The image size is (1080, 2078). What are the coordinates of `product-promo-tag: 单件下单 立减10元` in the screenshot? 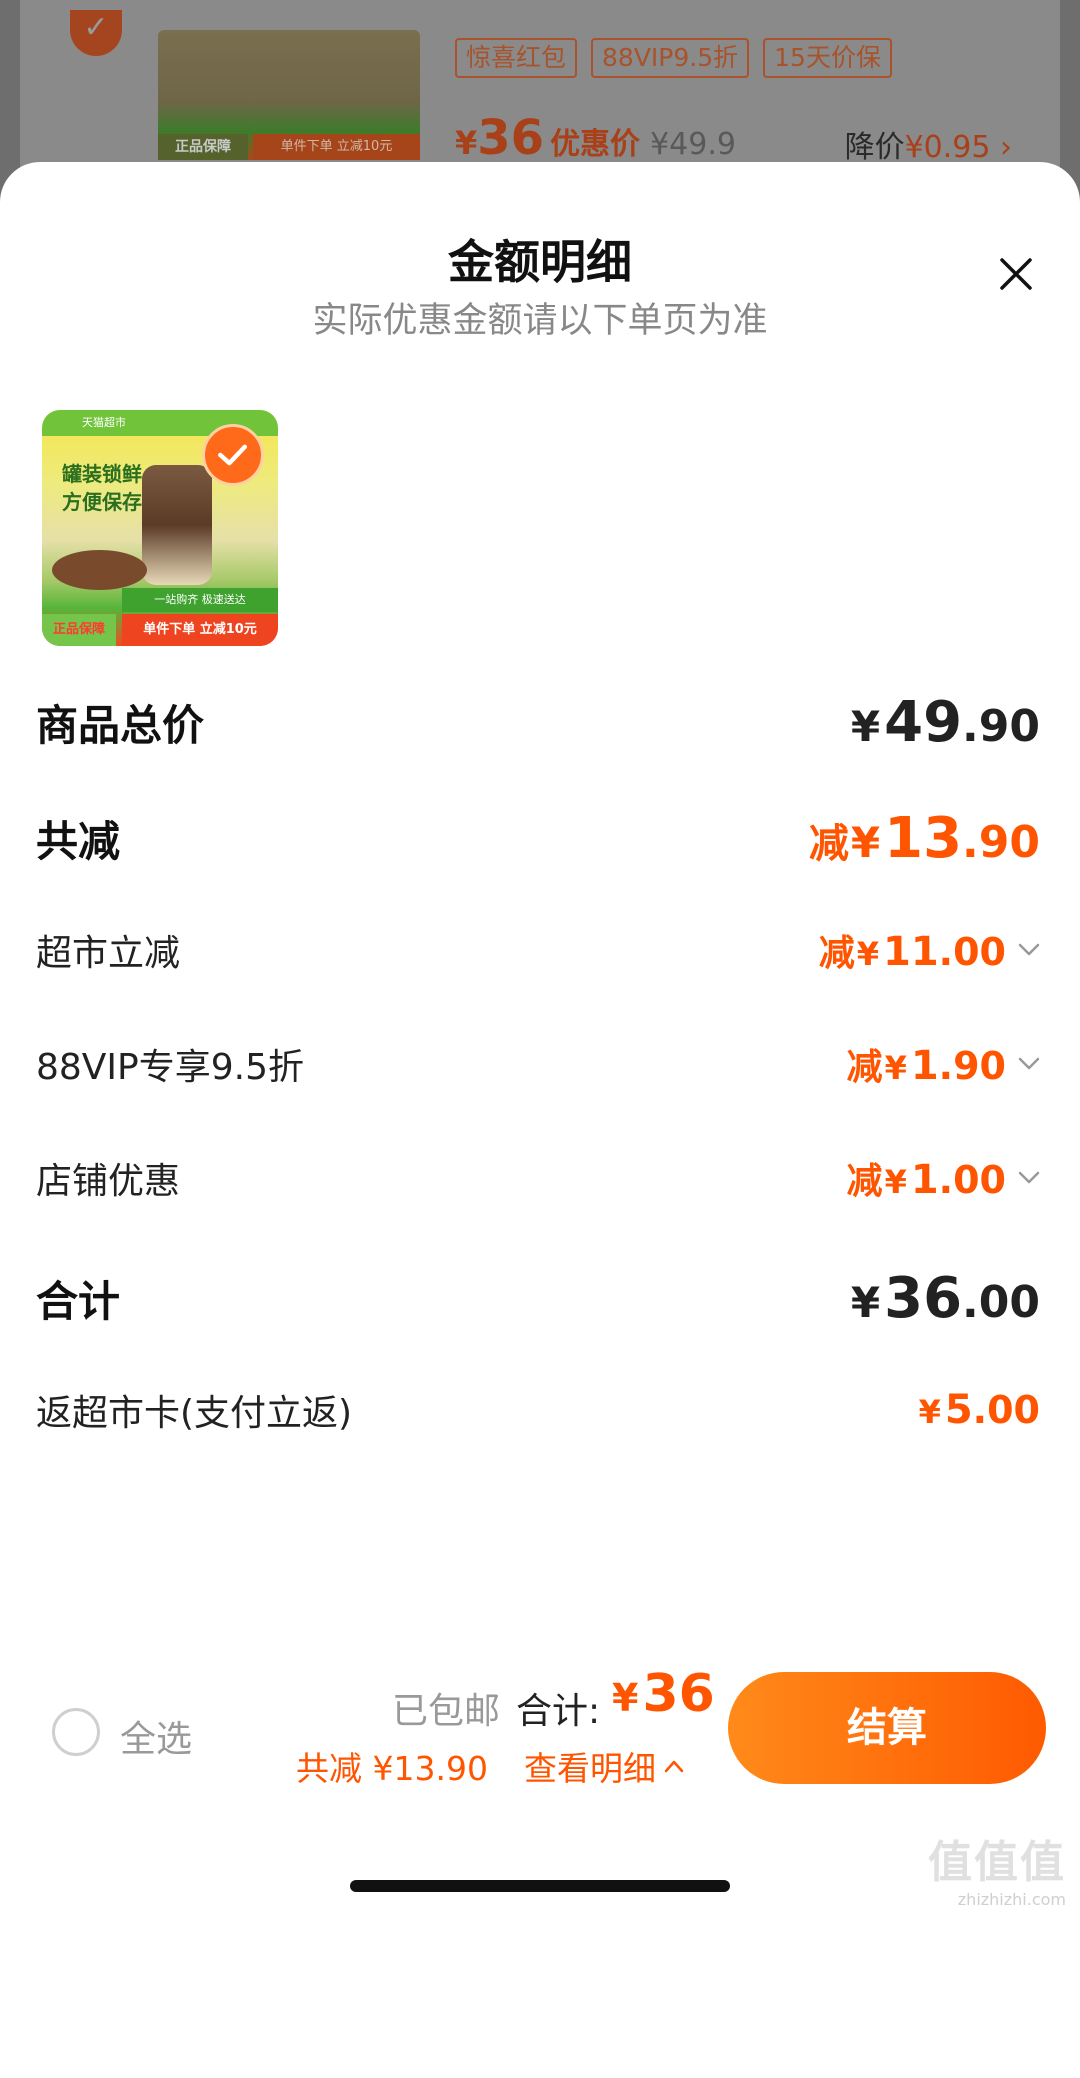 It's located at (200, 630).